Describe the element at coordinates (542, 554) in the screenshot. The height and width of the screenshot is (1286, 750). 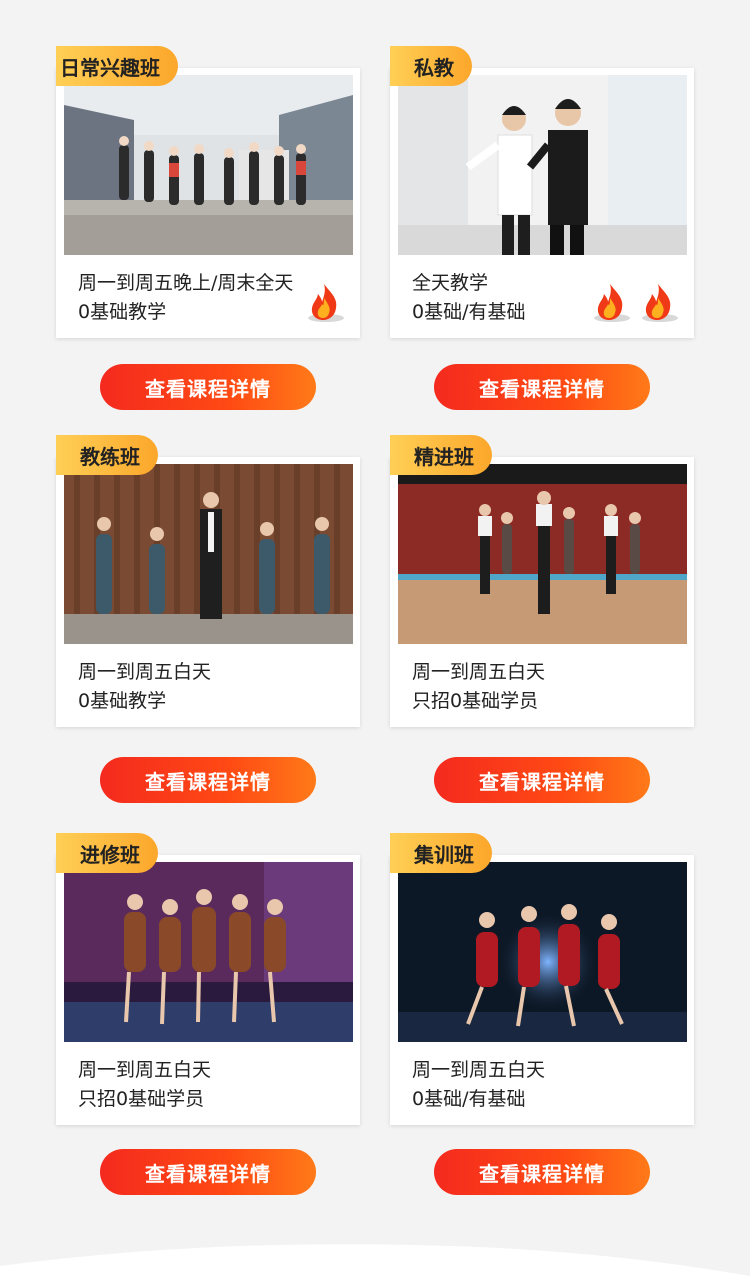
I see `course-photo-advanced` at that location.